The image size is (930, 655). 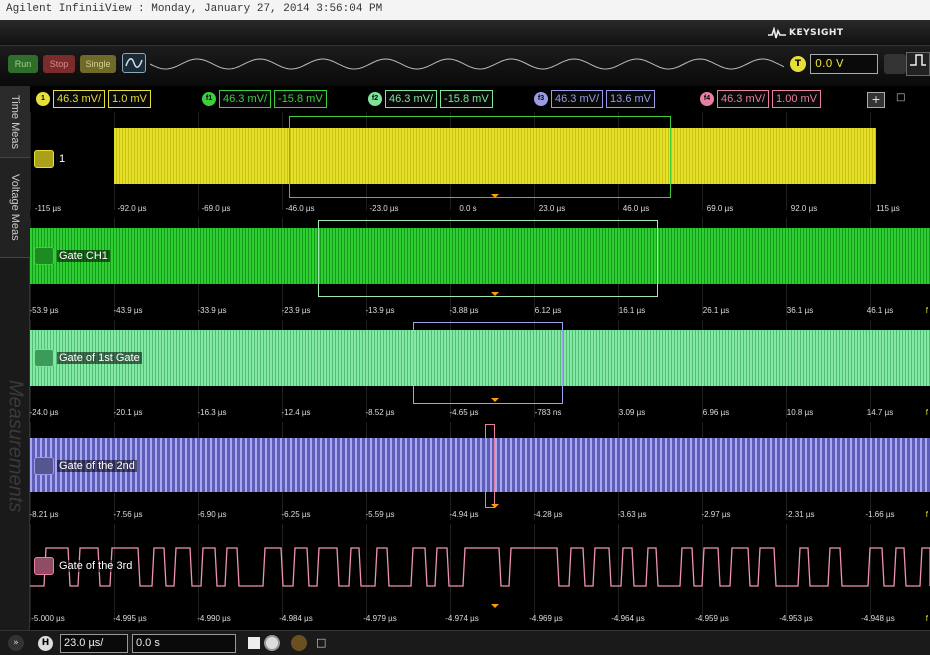 What do you see at coordinates (44, 412) in the screenshot?
I see `tick-label: -24.0 µs` at bounding box center [44, 412].